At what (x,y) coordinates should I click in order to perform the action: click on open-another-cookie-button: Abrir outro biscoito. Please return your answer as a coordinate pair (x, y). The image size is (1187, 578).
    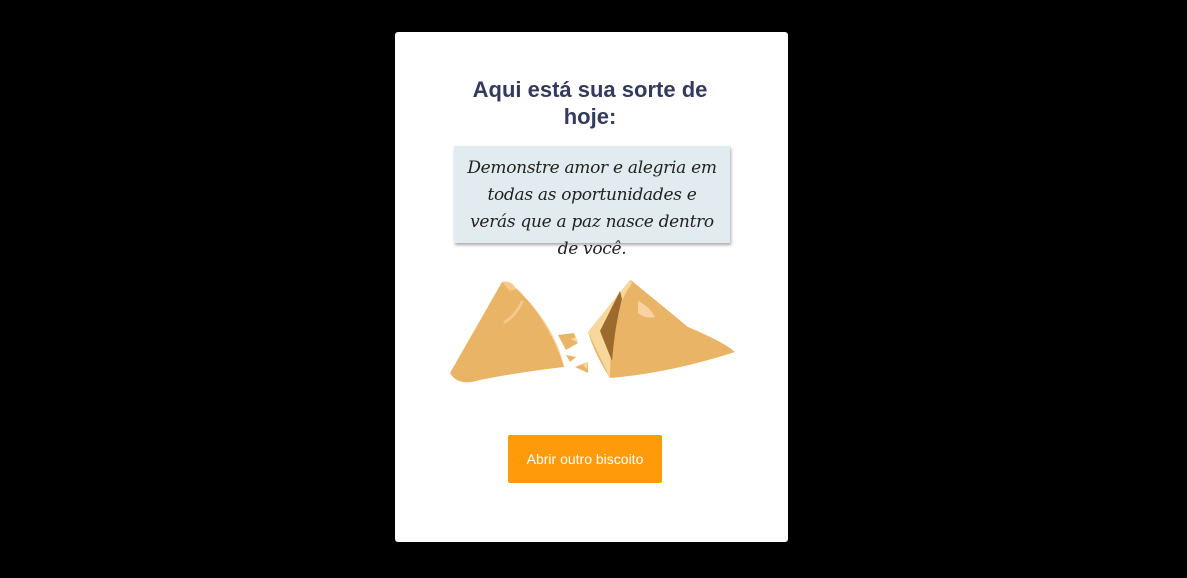
    Looking at the image, I should click on (585, 459).